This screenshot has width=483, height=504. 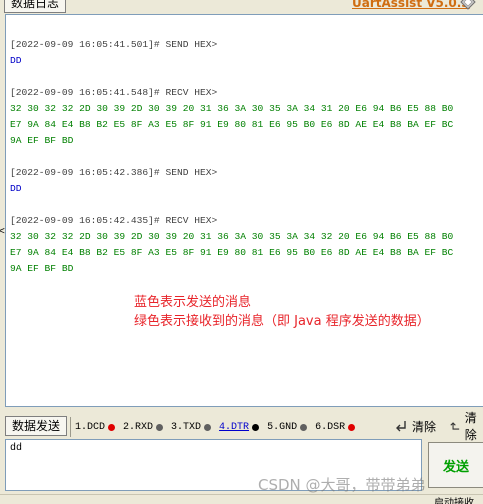 What do you see at coordinates (138, 427) in the screenshot?
I see `pin-label: 2.RXD` at bounding box center [138, 427].